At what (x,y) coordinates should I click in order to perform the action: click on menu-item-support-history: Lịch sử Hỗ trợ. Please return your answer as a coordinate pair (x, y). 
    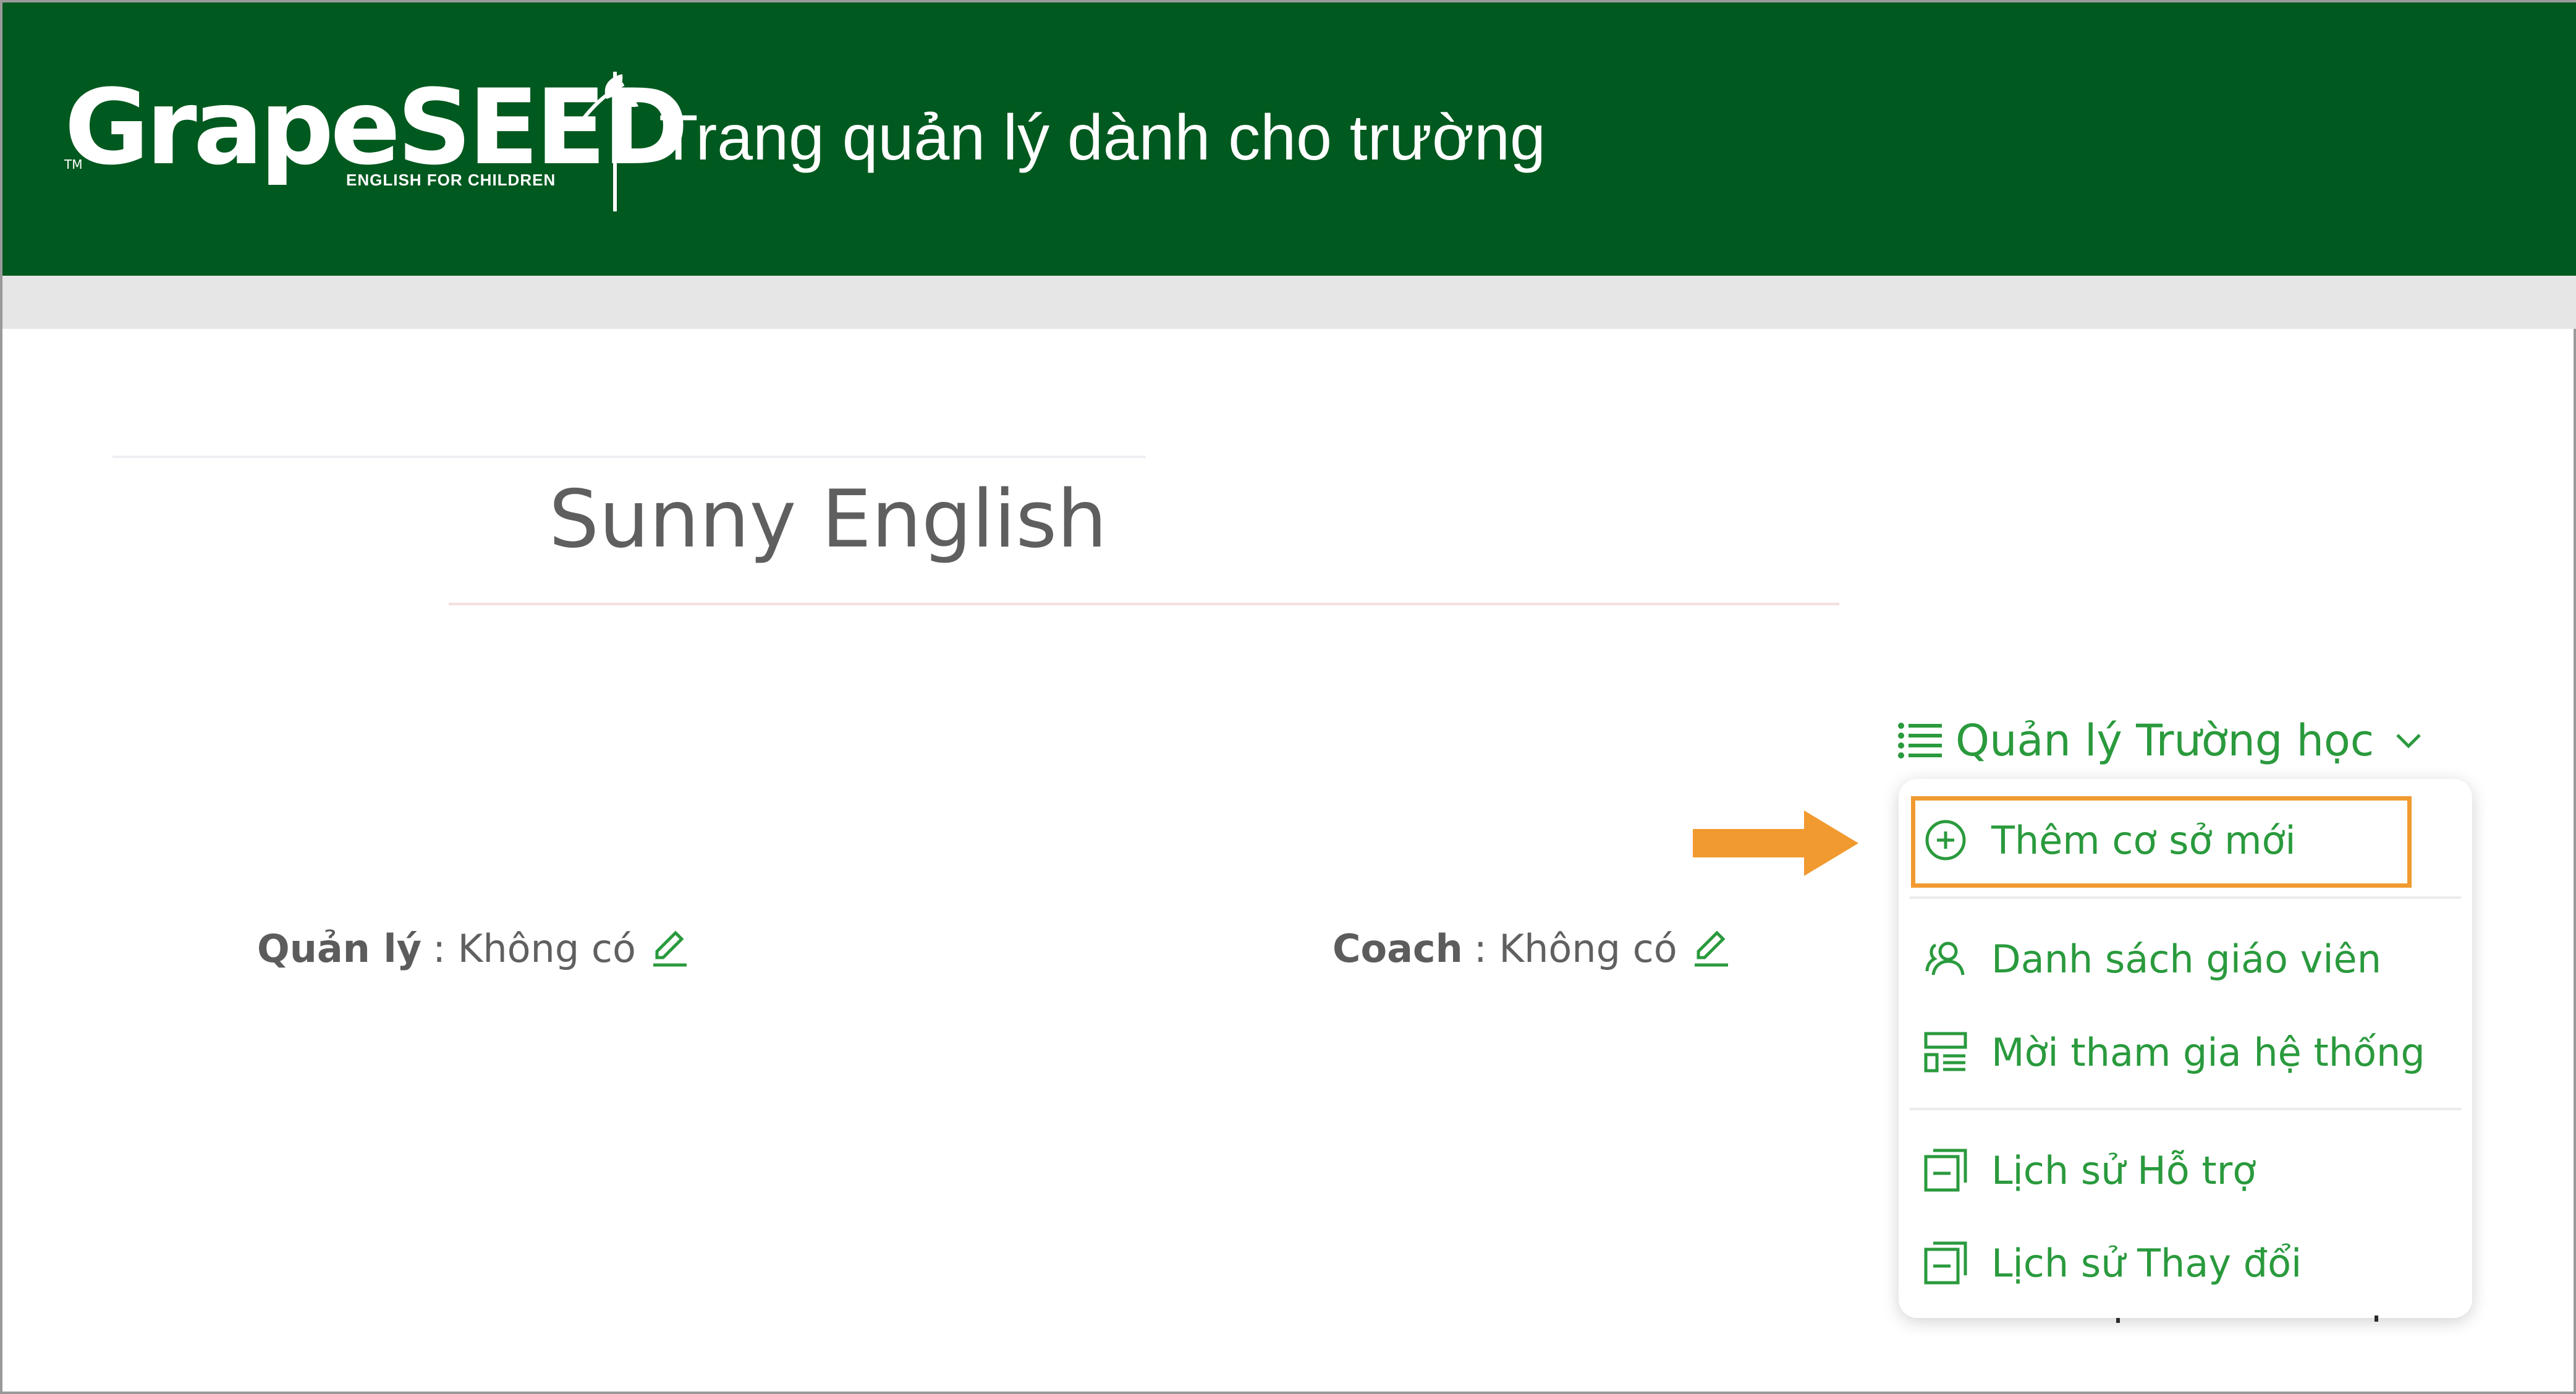
    Looking at the image, I should click on (2089, 1170).